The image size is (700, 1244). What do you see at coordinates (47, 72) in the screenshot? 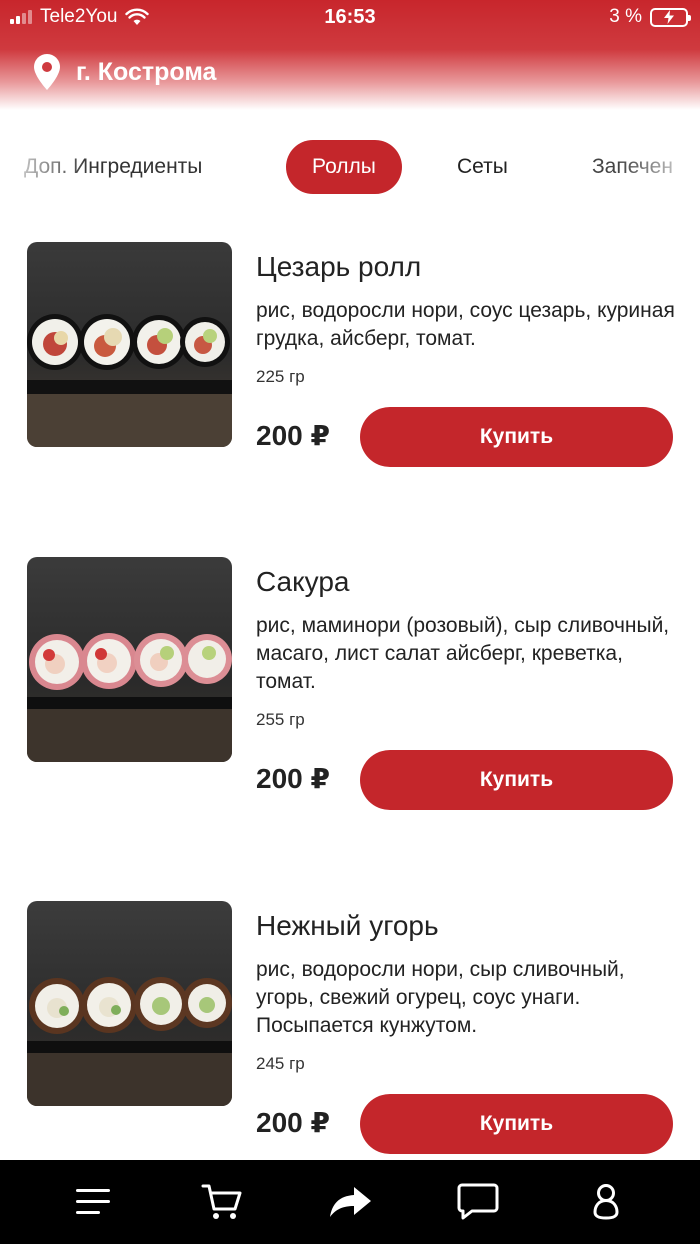
I see `map-pin-icon` at bounding box center [47, 72].